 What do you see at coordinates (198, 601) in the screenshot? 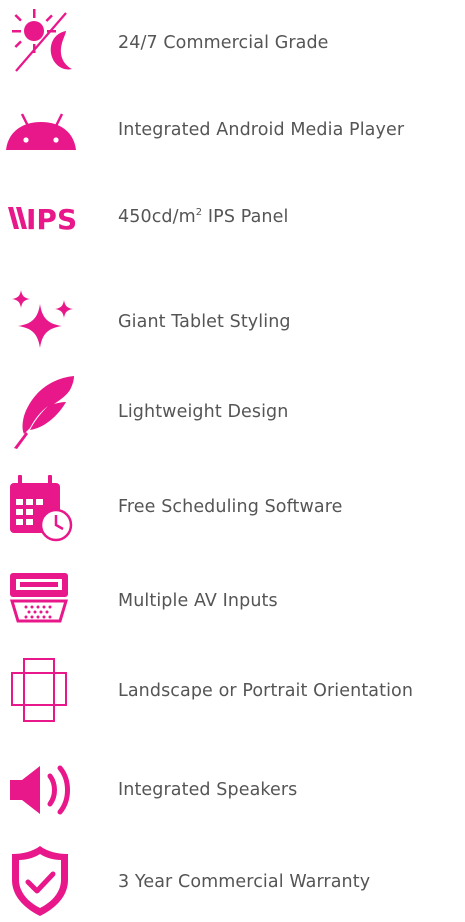
I see `feature-label: Multiple AV Inputs` at bounding box center [198, 601].